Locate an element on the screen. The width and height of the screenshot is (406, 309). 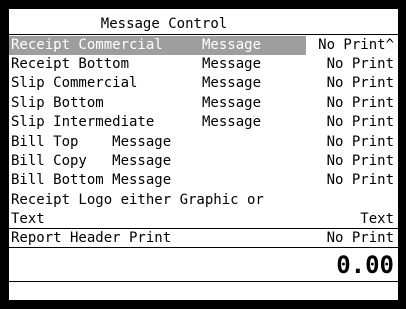
list-item-slip-bottom: Slip Bottom Message No Print is located at coordinates (203, 103).